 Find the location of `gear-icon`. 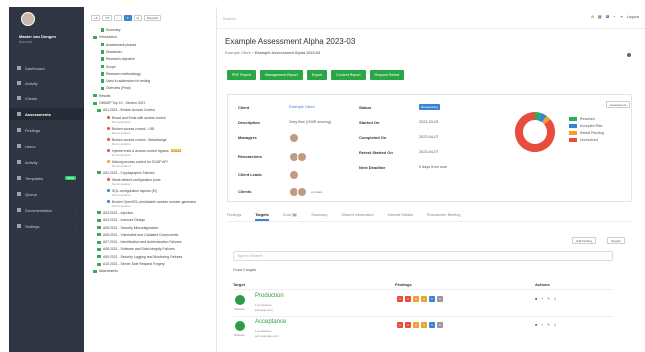

gear-icon is located at coordinates (629, 55).